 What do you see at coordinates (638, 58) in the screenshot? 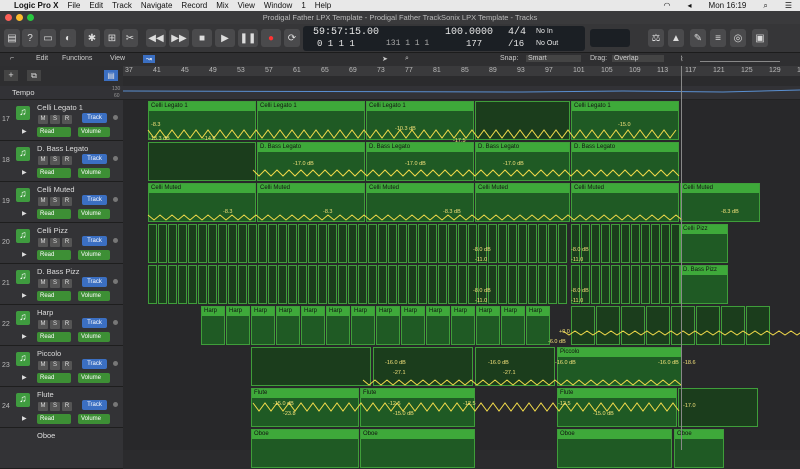
I see `drag-select: Overlap` at bounding box center [638, 58].